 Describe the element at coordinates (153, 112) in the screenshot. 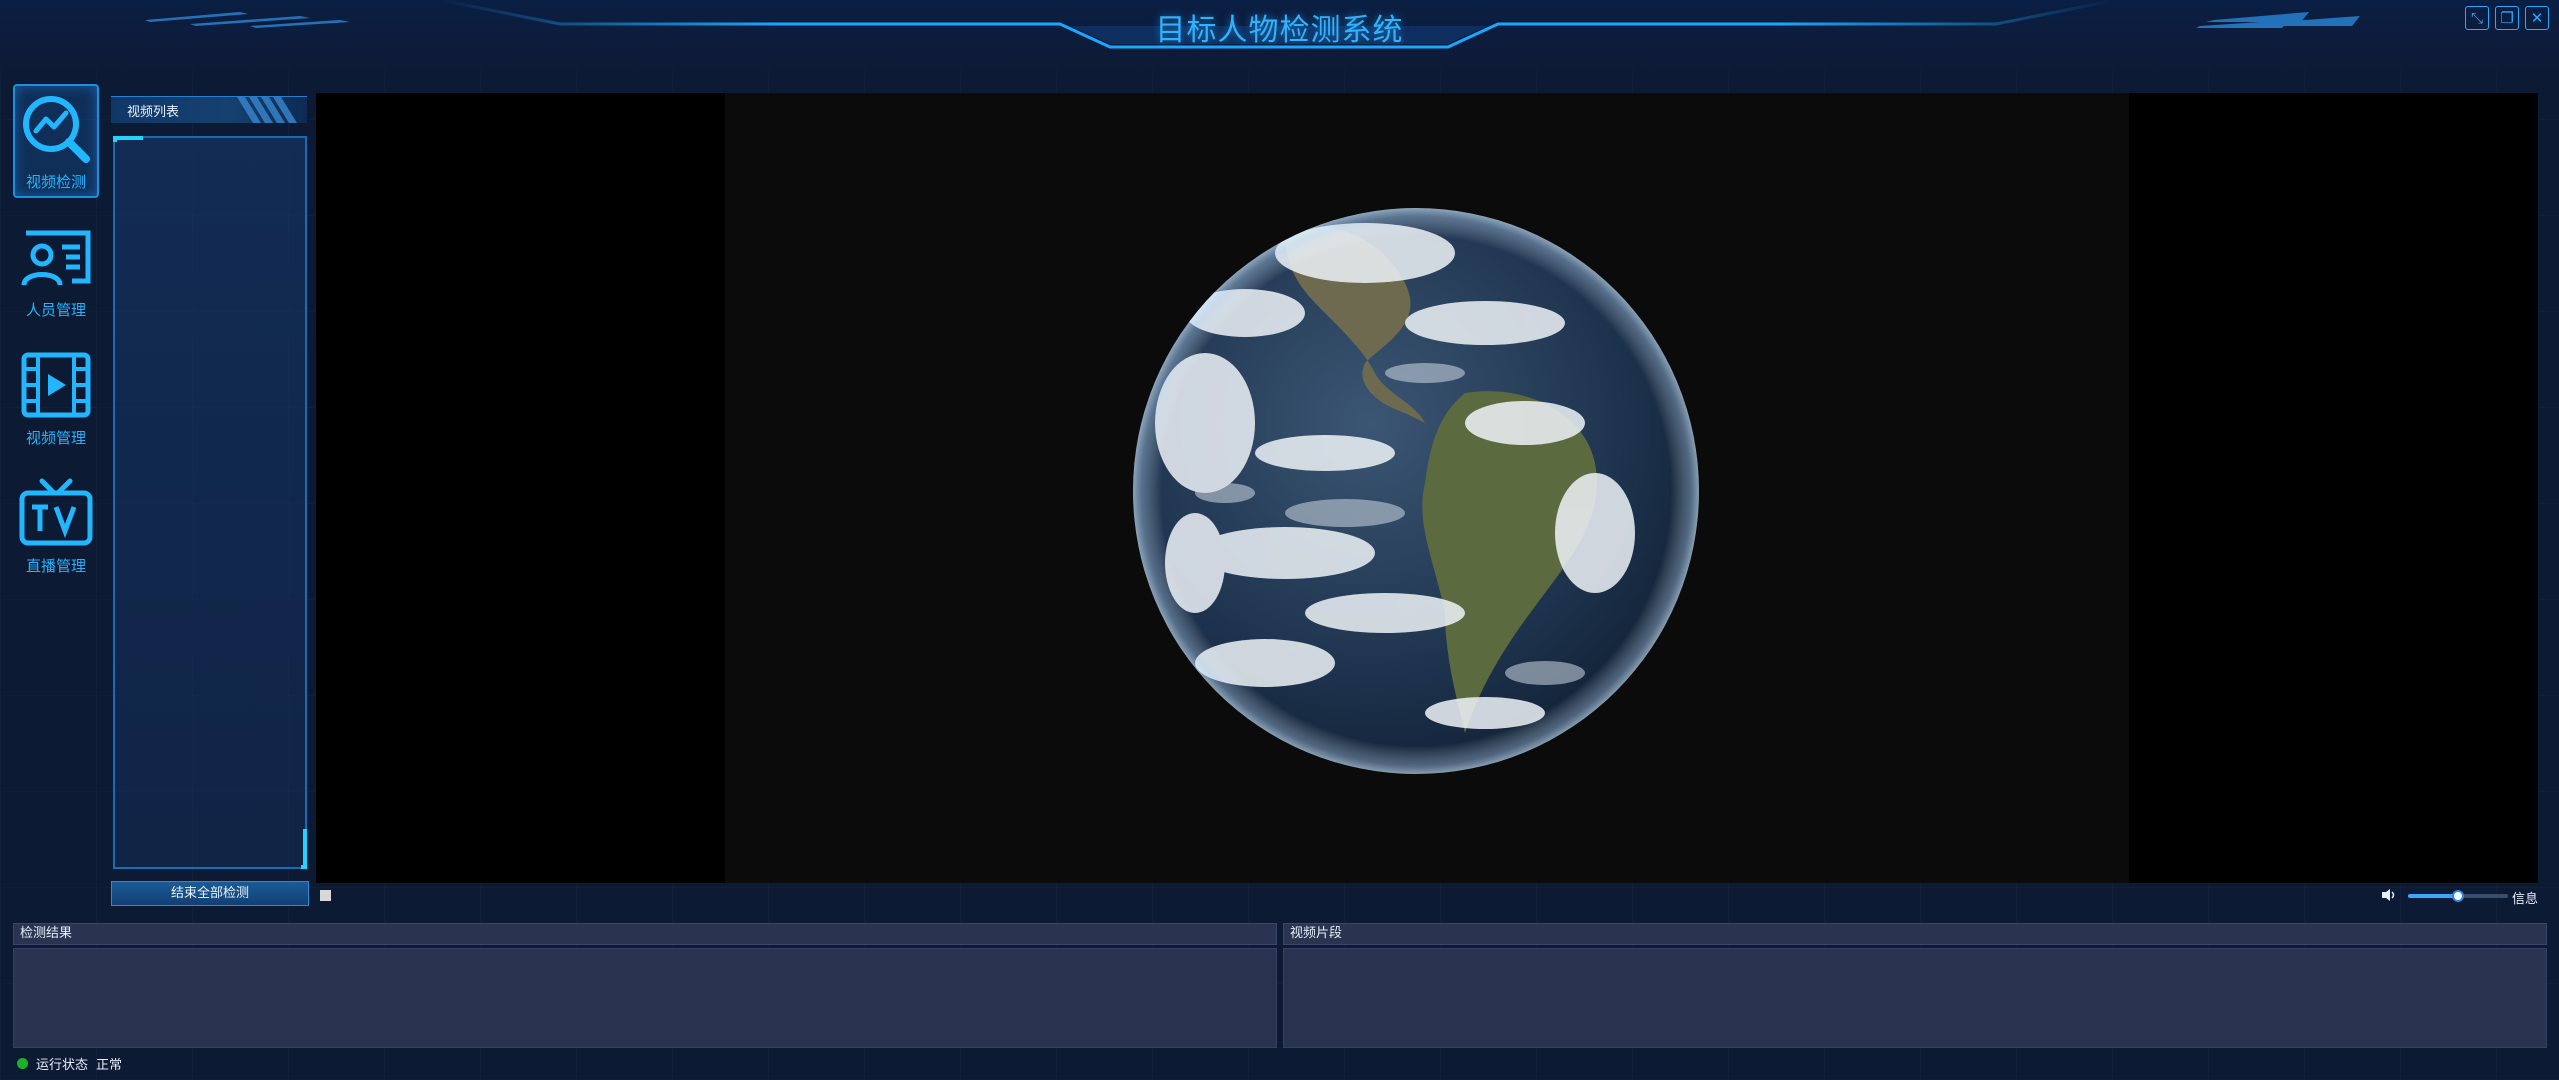

I see `video-list-title: 视频列表` at that location.